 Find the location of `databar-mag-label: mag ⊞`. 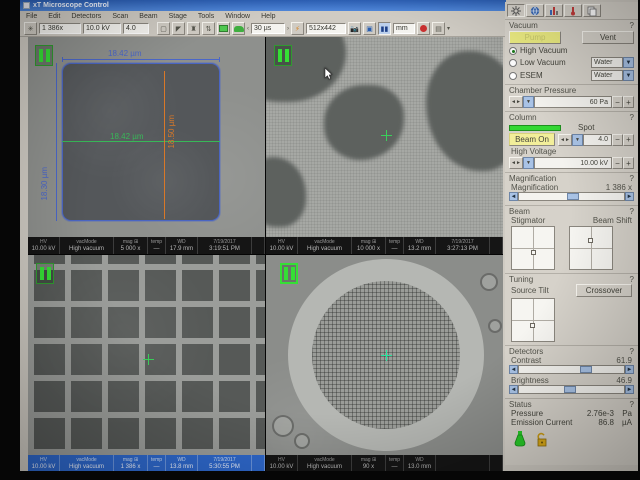

databar-mag-label: mag ⊞ is located at coordinates (368, 459).